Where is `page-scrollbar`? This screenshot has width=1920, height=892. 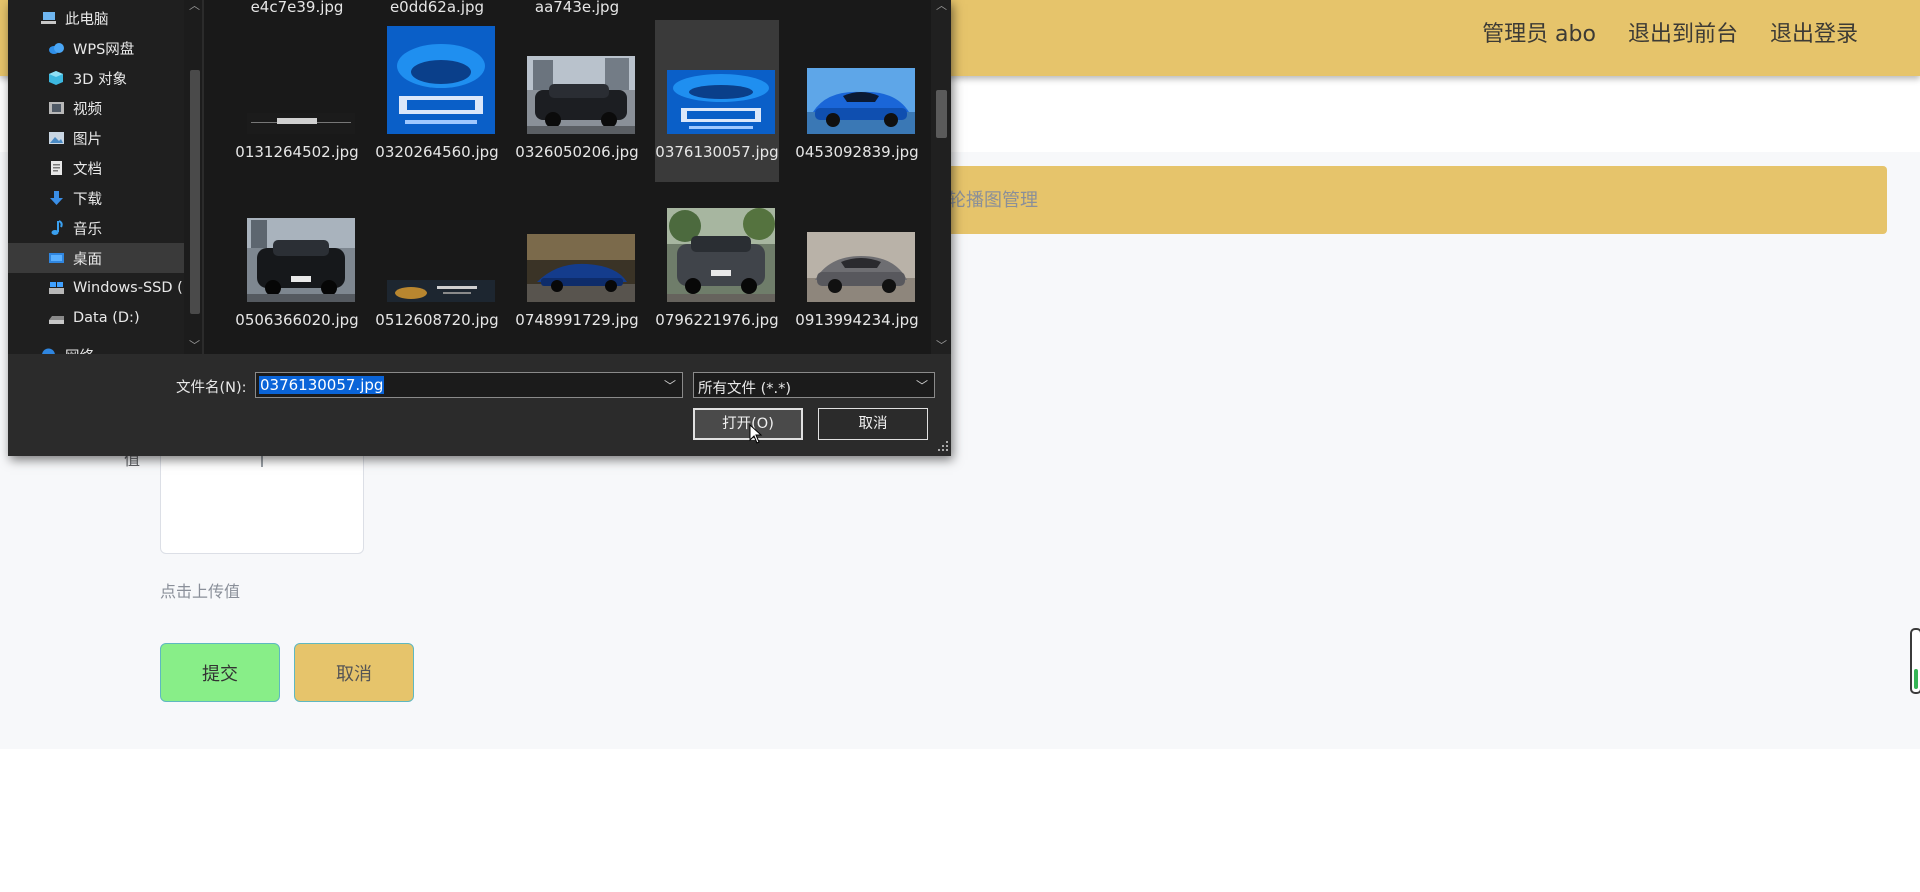
page-scrollbar is located at coordinates (1915, 661).